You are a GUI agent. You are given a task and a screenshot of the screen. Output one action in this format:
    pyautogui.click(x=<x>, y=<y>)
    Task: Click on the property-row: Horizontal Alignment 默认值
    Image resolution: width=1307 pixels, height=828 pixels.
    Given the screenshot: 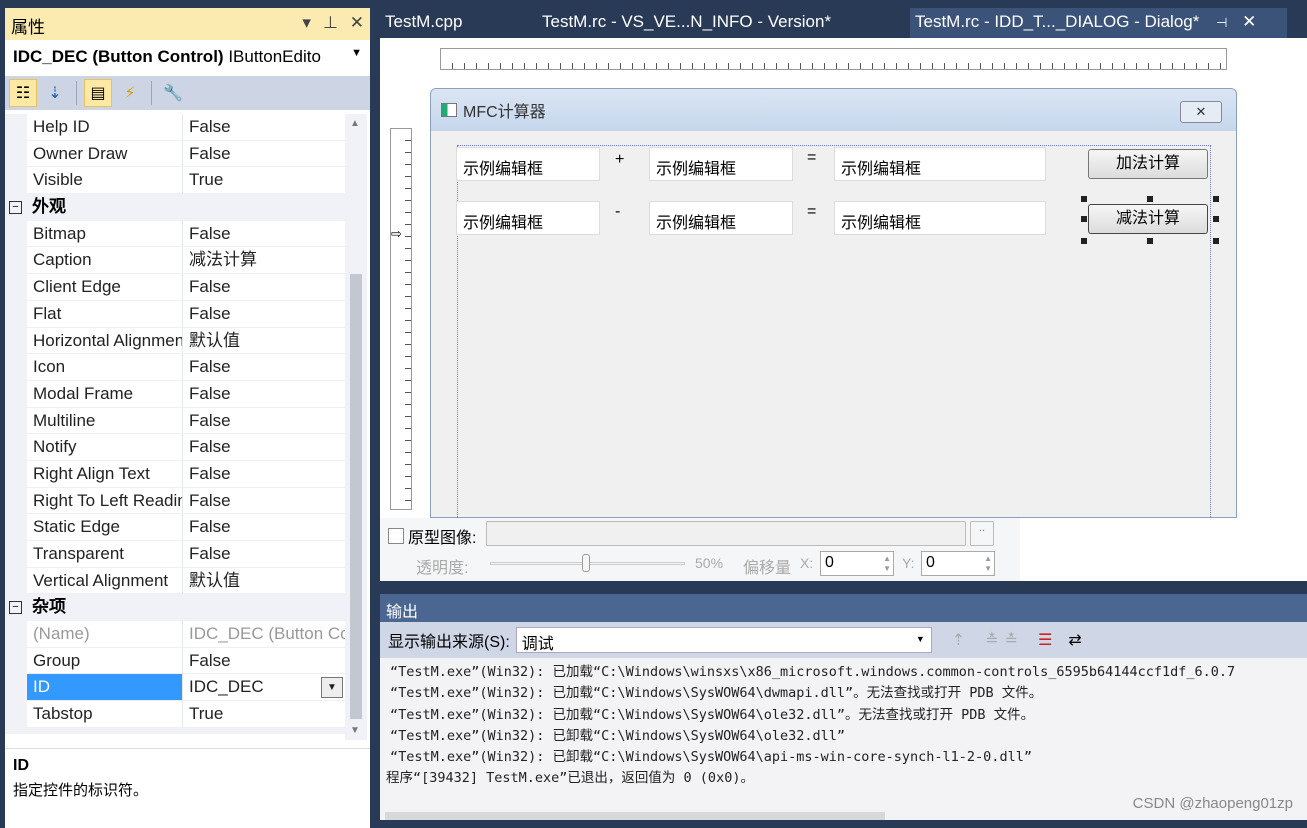 What is the action you would take?
    pyautogui.click(x=175, y=341)
    